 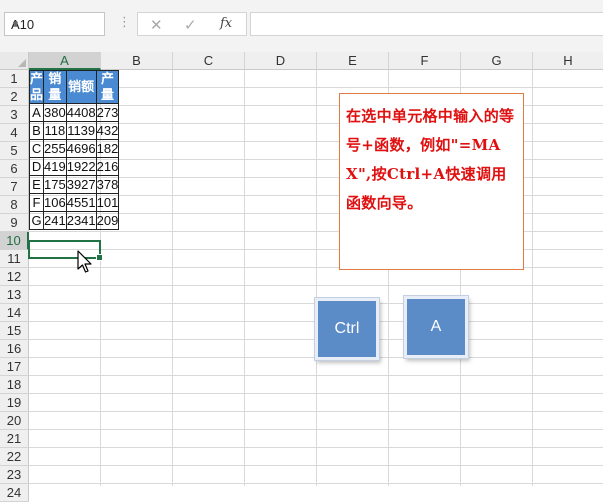 What do you see at coordinates (14, 79) in the screenshot?
I see `row-header-1: 1` at bounding box center [14, 79].